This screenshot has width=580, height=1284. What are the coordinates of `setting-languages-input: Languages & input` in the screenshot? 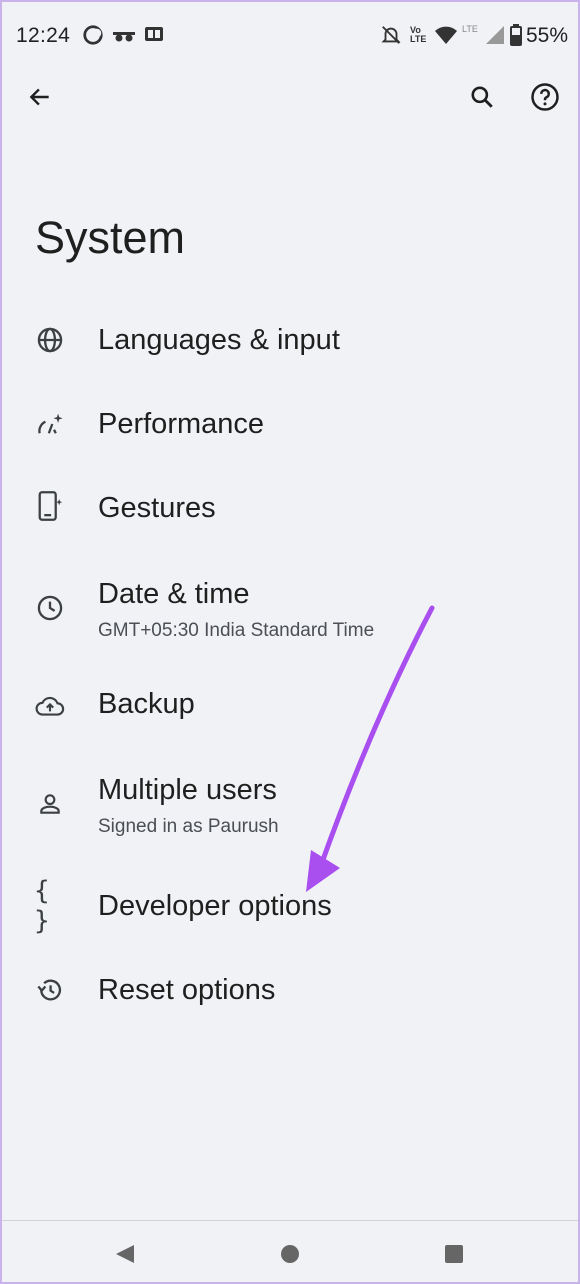 It's located at (290, 340).